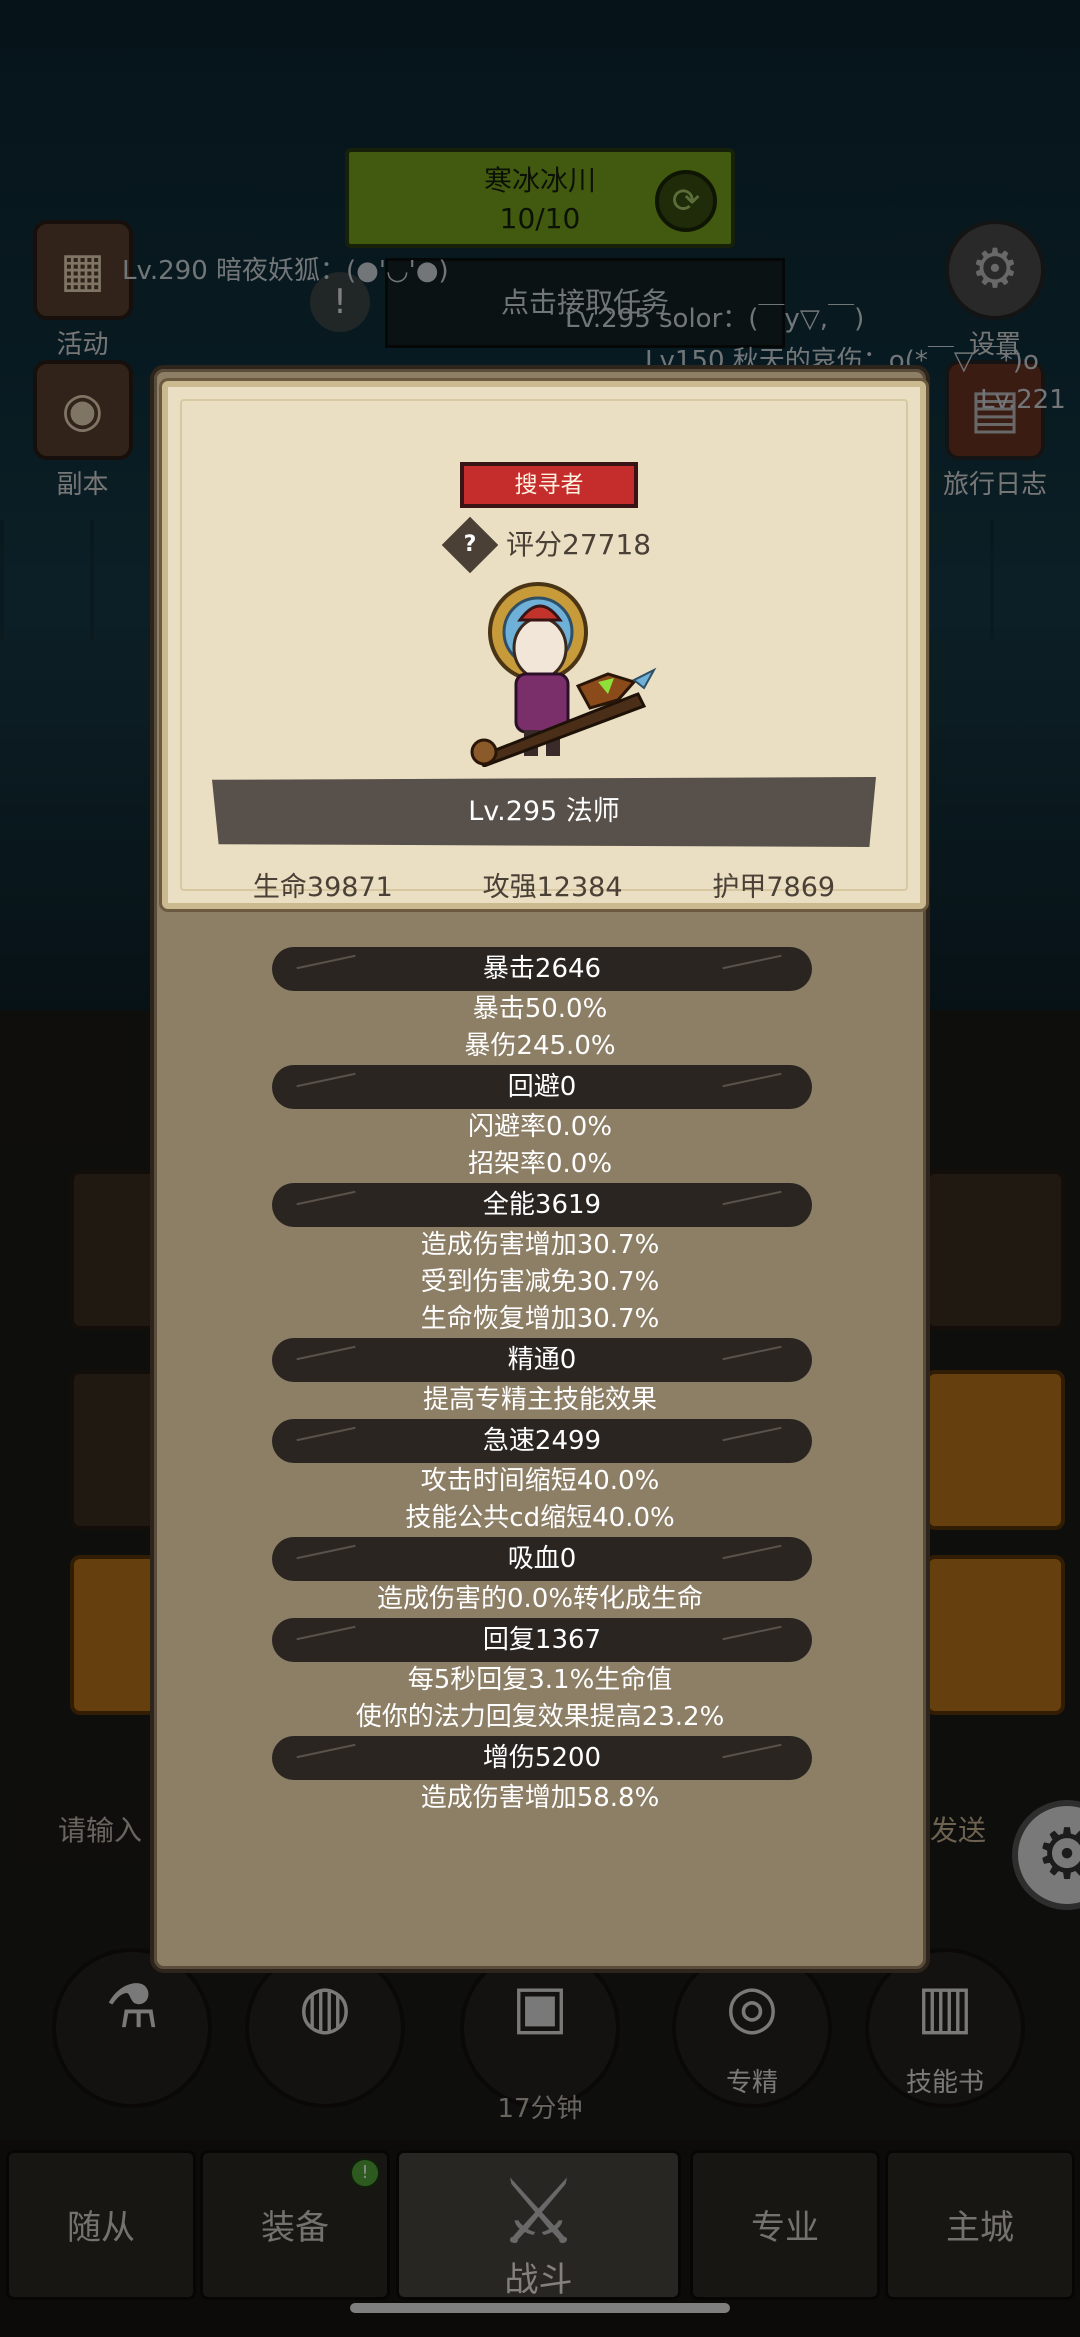 Image resolution: width=1080 pixels, height=2337 pixels. I want to click on title-badge: 搜寻者, so click(549, 485).